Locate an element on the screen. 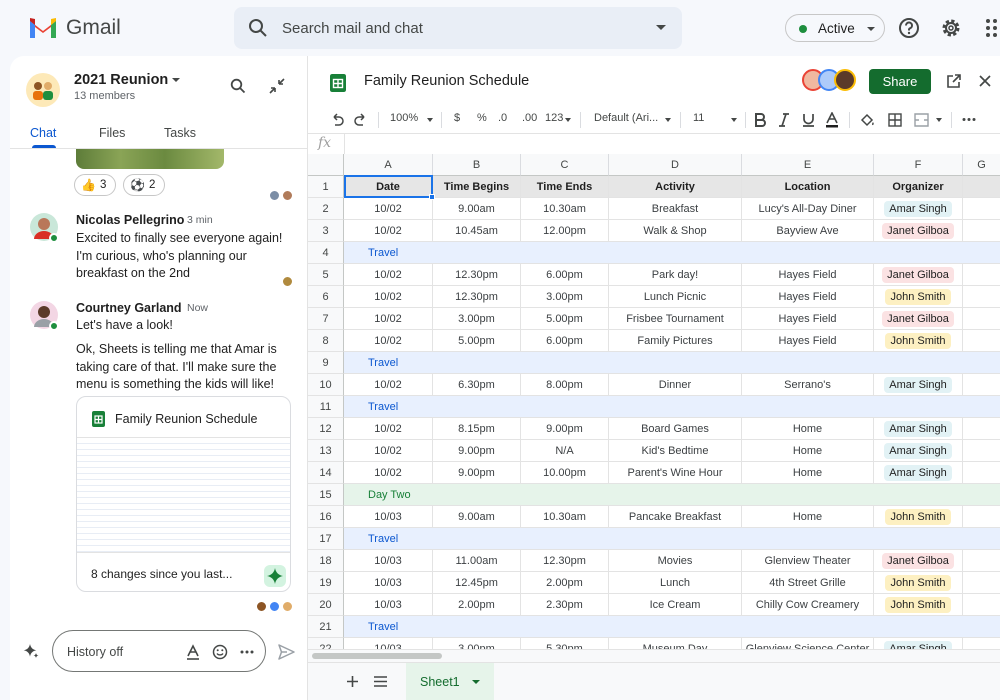 This screenshot has height=700, width=1000. table-cell: Frisbee Tournament is located at coordinates (675, 319).